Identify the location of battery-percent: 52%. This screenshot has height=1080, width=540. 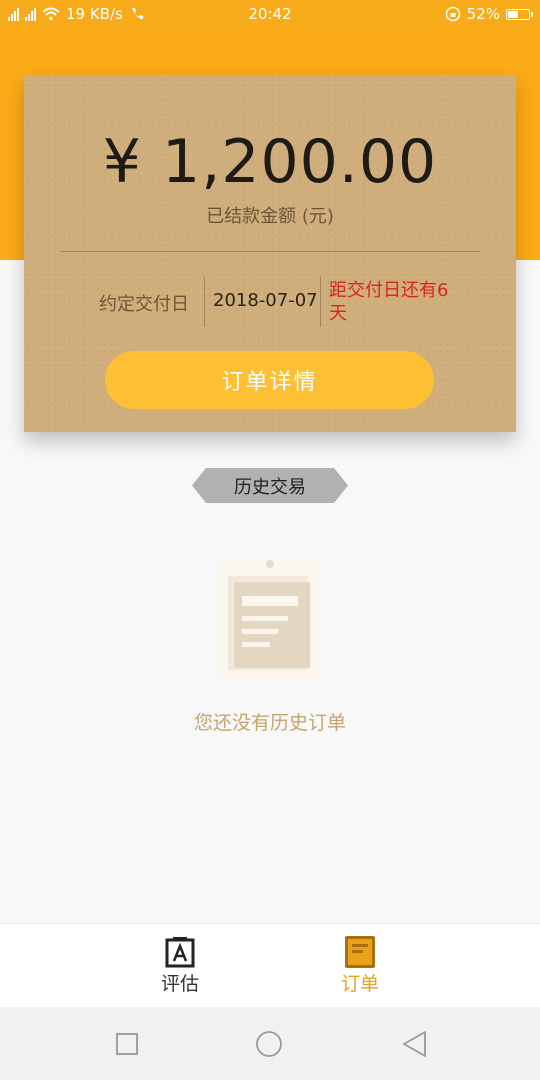
(483, 14).